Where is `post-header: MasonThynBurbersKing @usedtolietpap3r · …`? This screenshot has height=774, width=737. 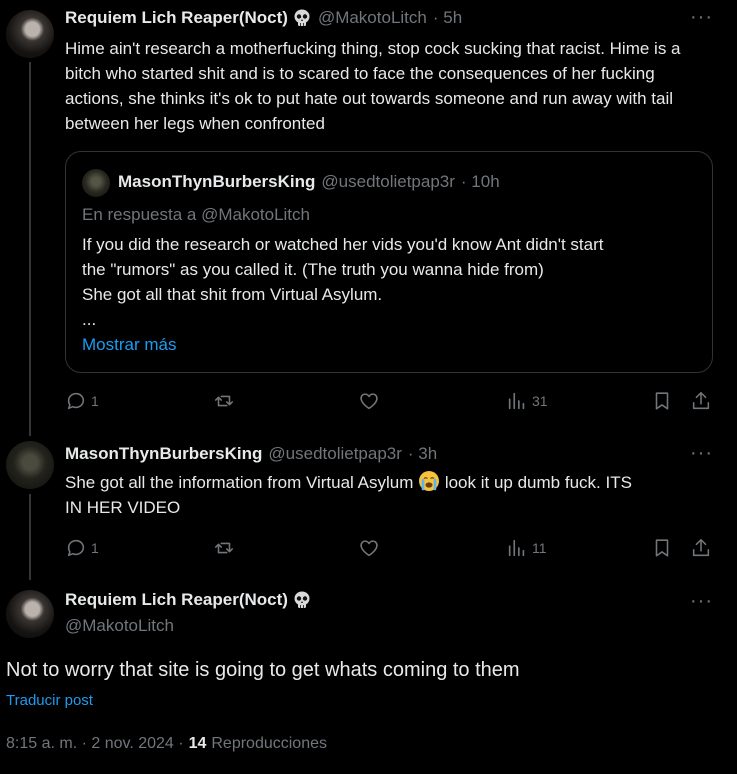
post-header: MasonThynBurbersKing @usedtolietpap3r · … is located at coordinates (375, 454).